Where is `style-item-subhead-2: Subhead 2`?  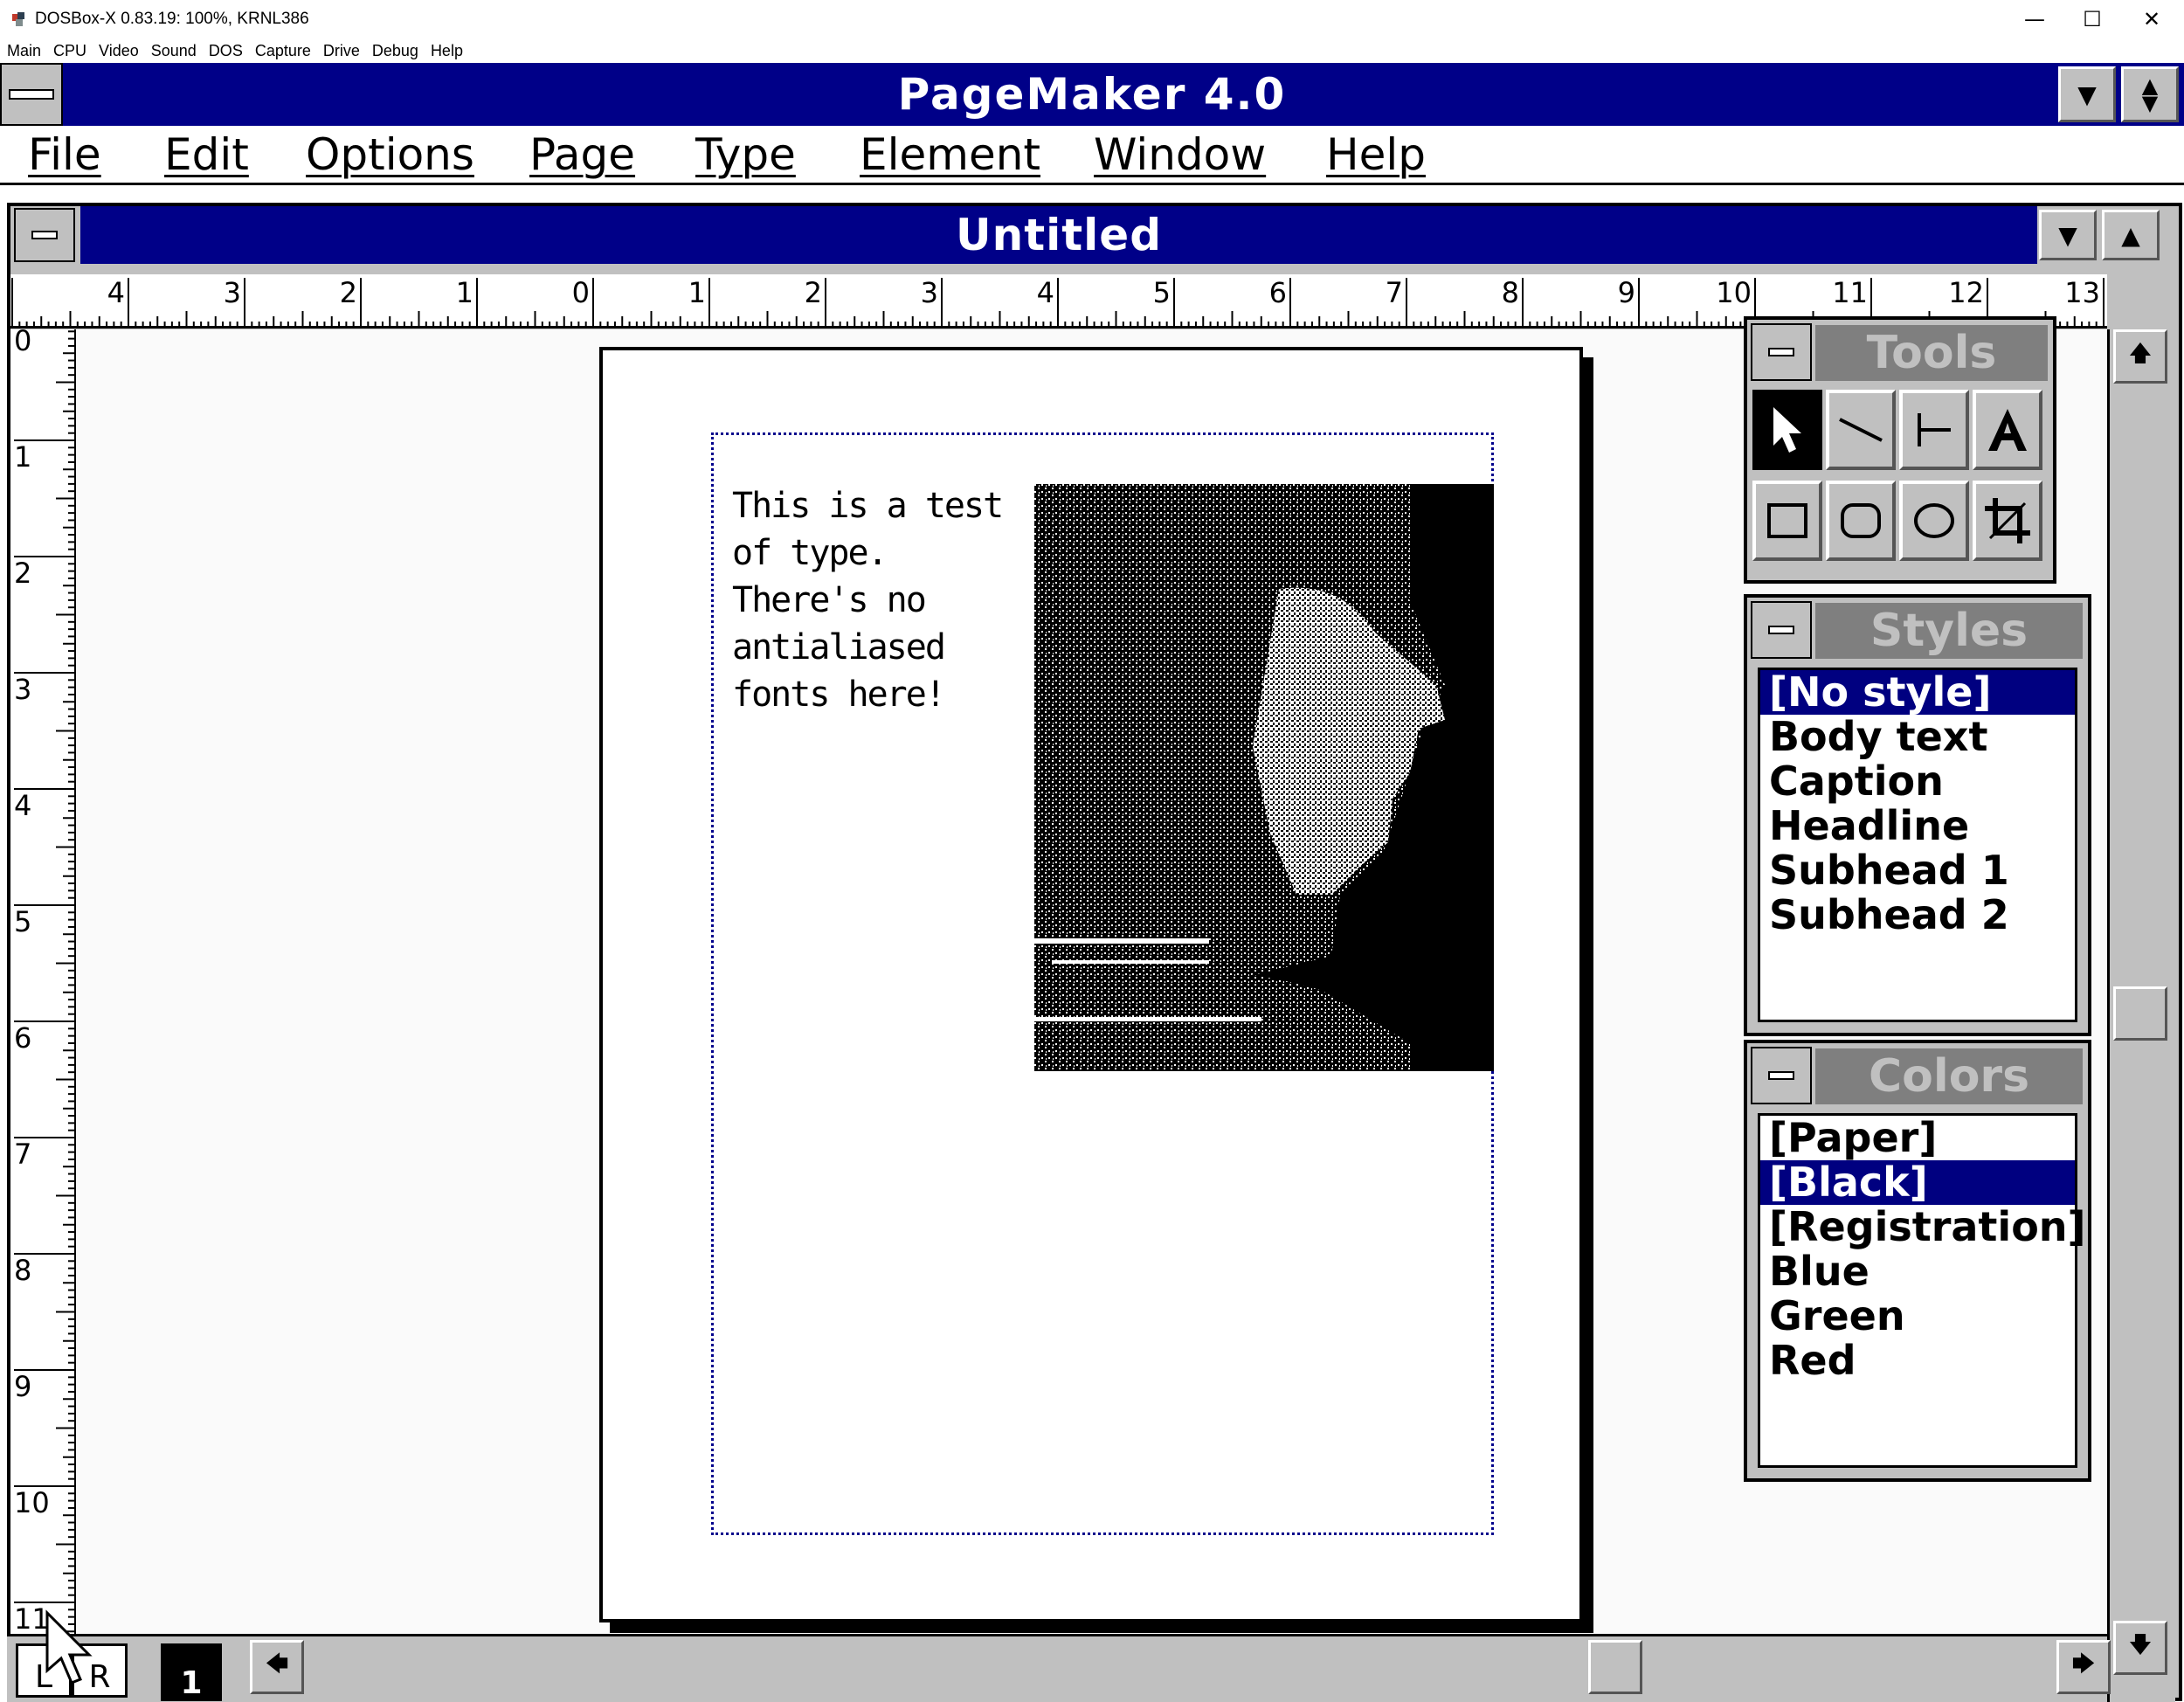
style-item-subhead-2: Subhead 2 is located at coordinates (1917, 915).